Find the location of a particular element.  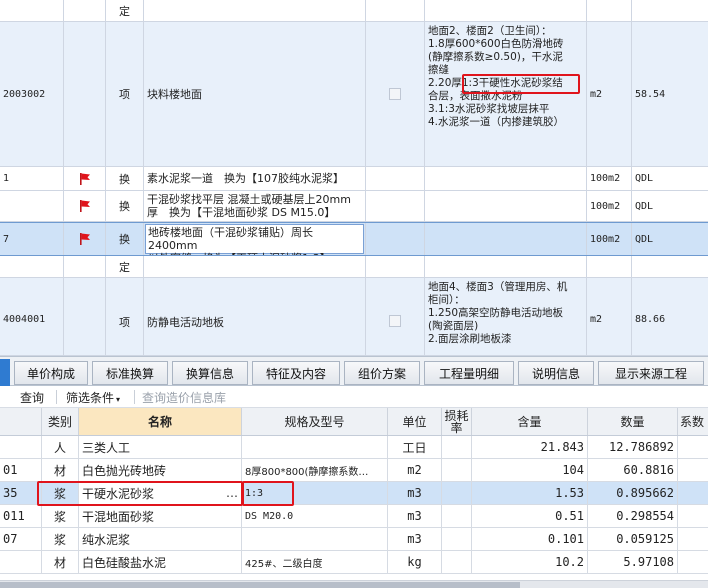

header-unit: 单位 is located at coordinates (415, 421).